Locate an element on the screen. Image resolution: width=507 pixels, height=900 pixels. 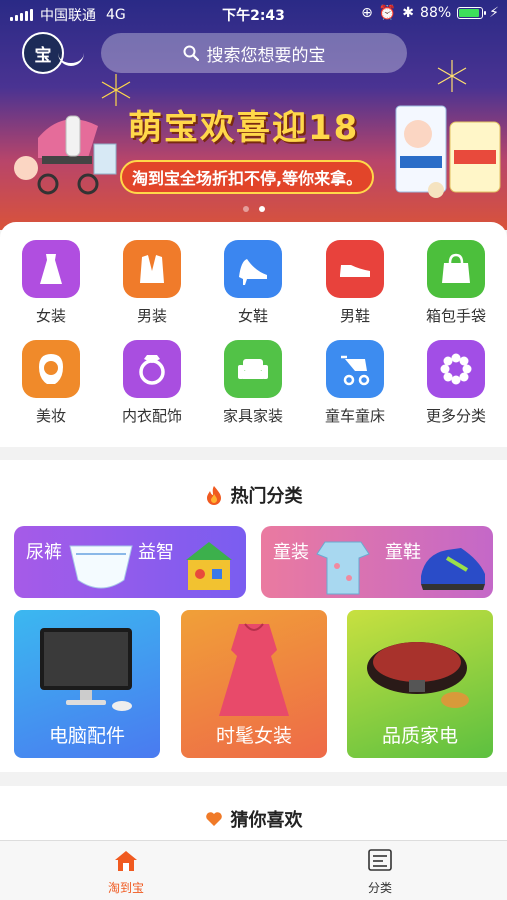
tab-category: 分类 is located at coordinates (380, 871).